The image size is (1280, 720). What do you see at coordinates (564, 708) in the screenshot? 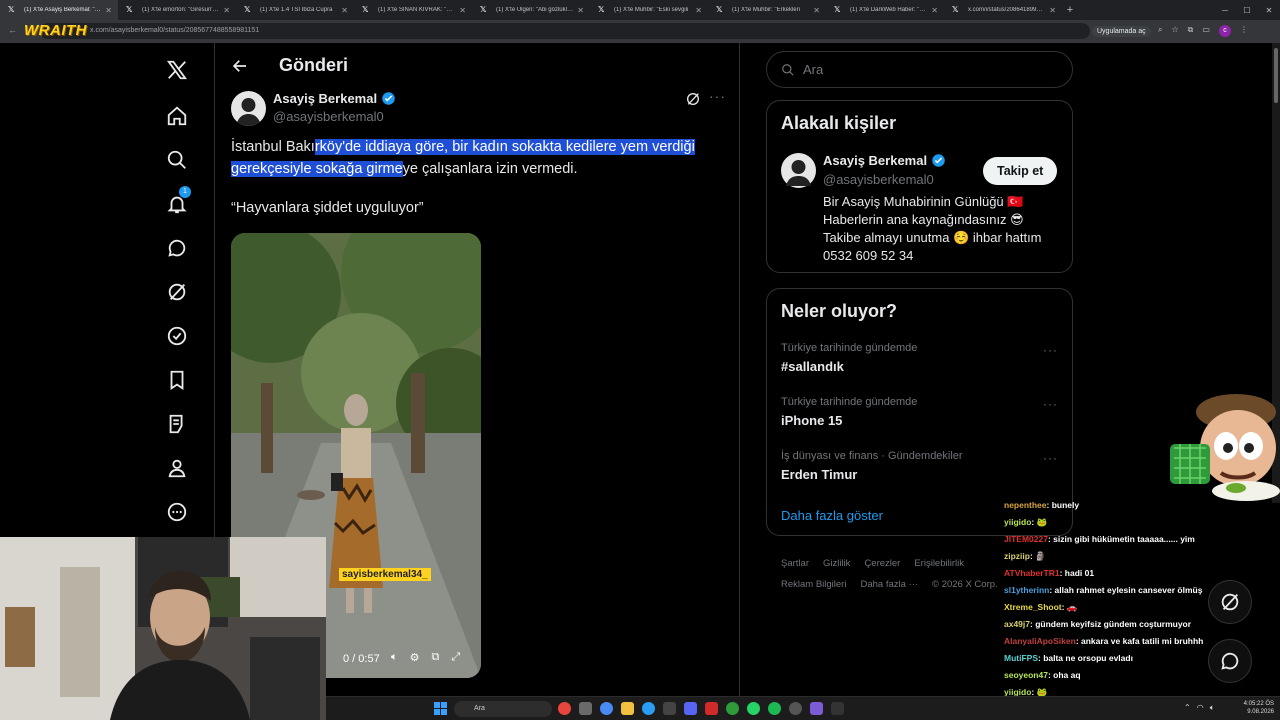
I see `chrome-icon` at bounding box center [564, 708].